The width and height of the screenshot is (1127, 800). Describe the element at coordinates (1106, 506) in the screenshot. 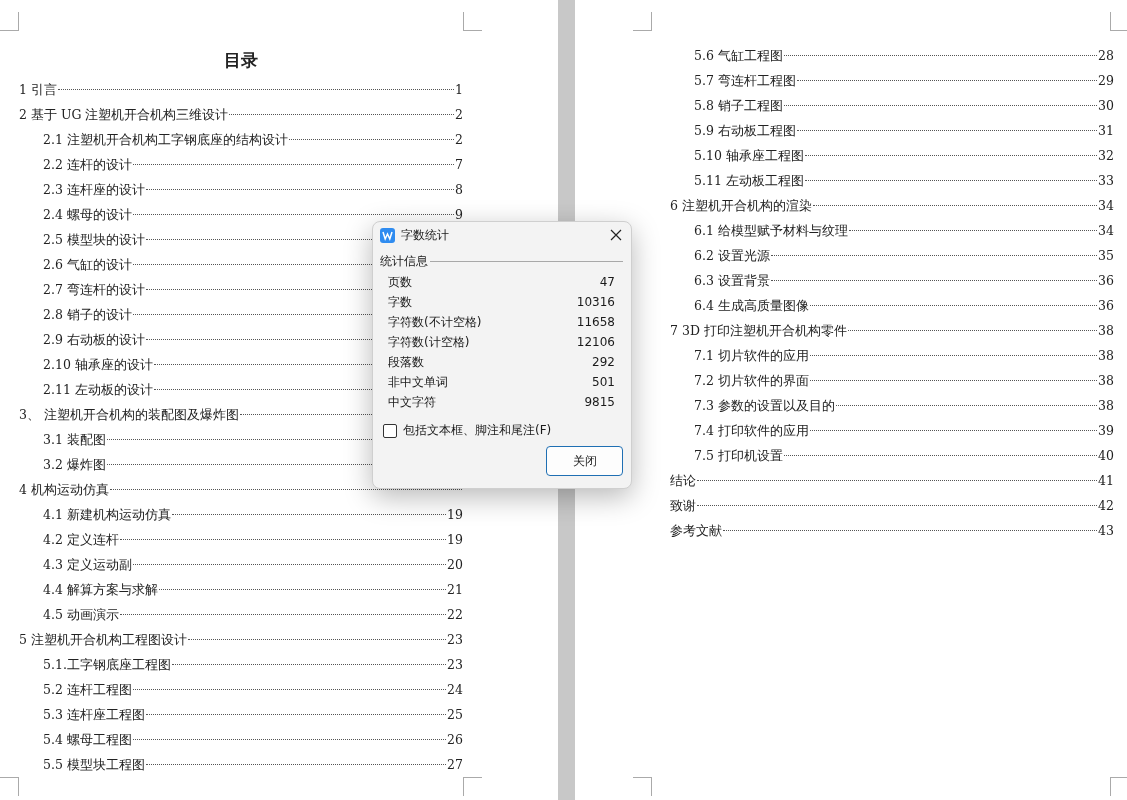

I see `page-number: 42` at that location.